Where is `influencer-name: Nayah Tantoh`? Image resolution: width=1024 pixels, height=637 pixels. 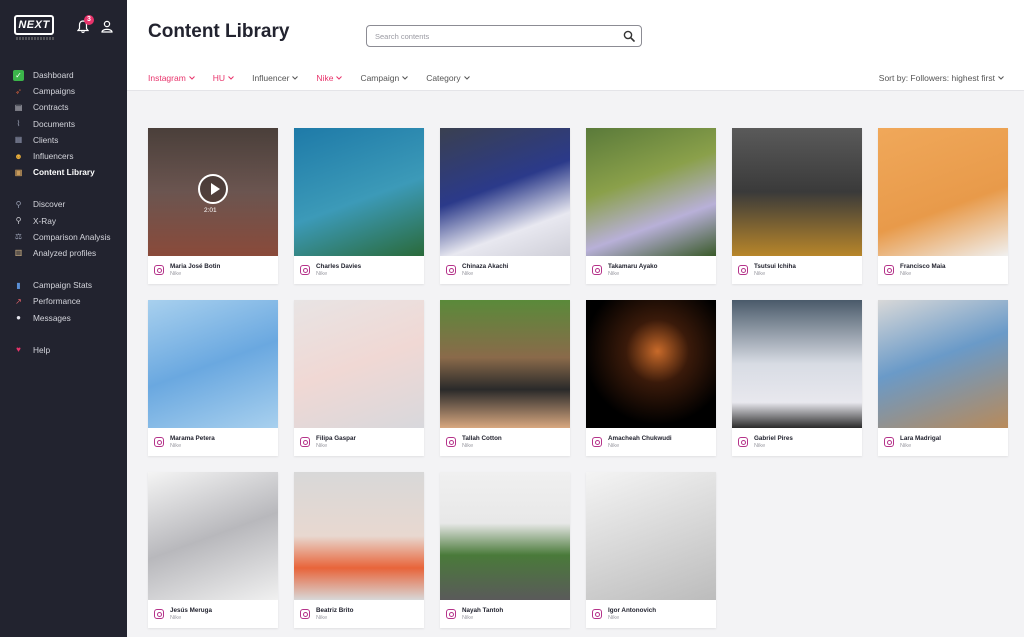 influencer-name: Nayah Tantoh is located at coordinates (482, 611).